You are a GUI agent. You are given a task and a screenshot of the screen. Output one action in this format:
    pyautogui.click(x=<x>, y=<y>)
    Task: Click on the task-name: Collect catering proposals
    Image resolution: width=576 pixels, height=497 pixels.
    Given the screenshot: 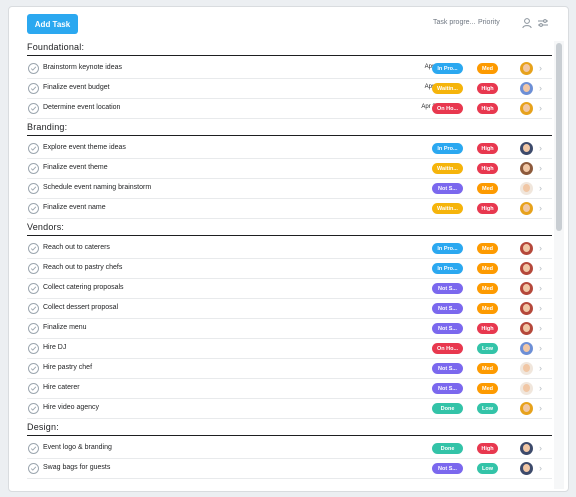 What is the action you would take?
    pyautogui.click(x=83, y=287)
    